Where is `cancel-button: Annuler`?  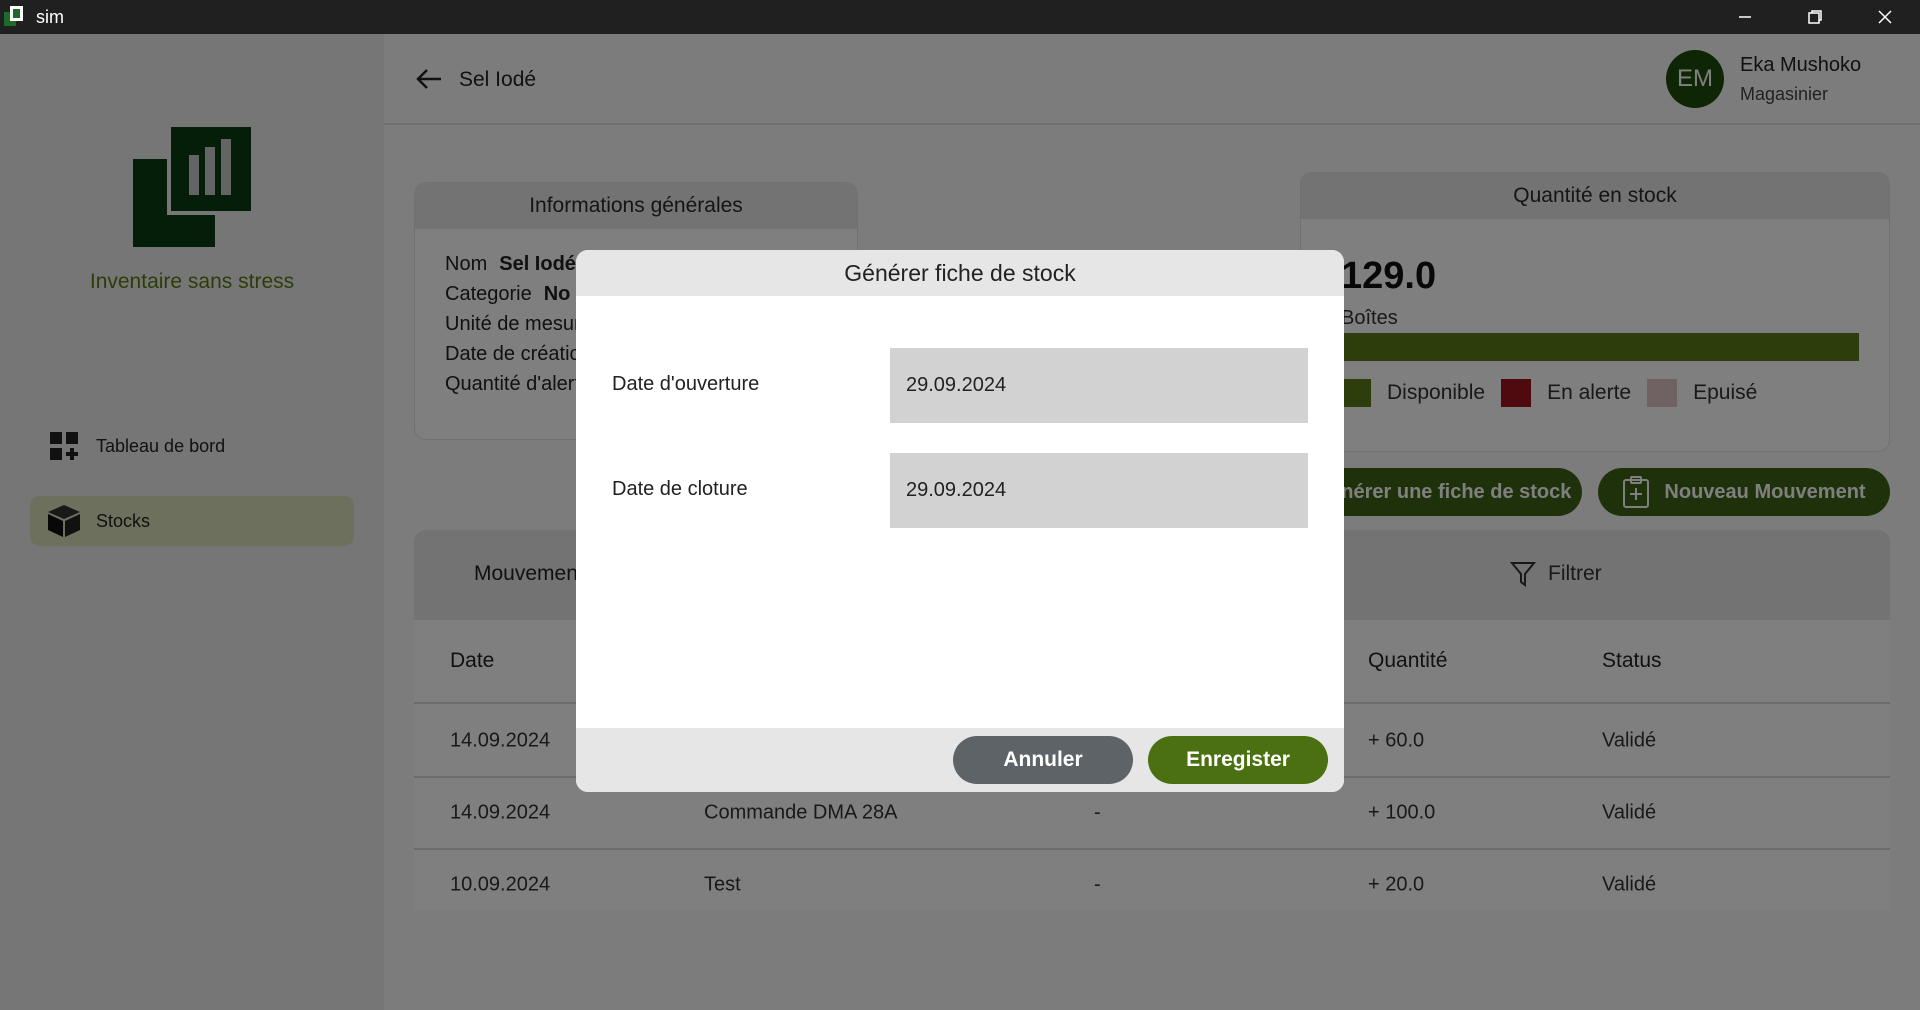 cancel-button: Annuler is located at coordinates (1043, 760).